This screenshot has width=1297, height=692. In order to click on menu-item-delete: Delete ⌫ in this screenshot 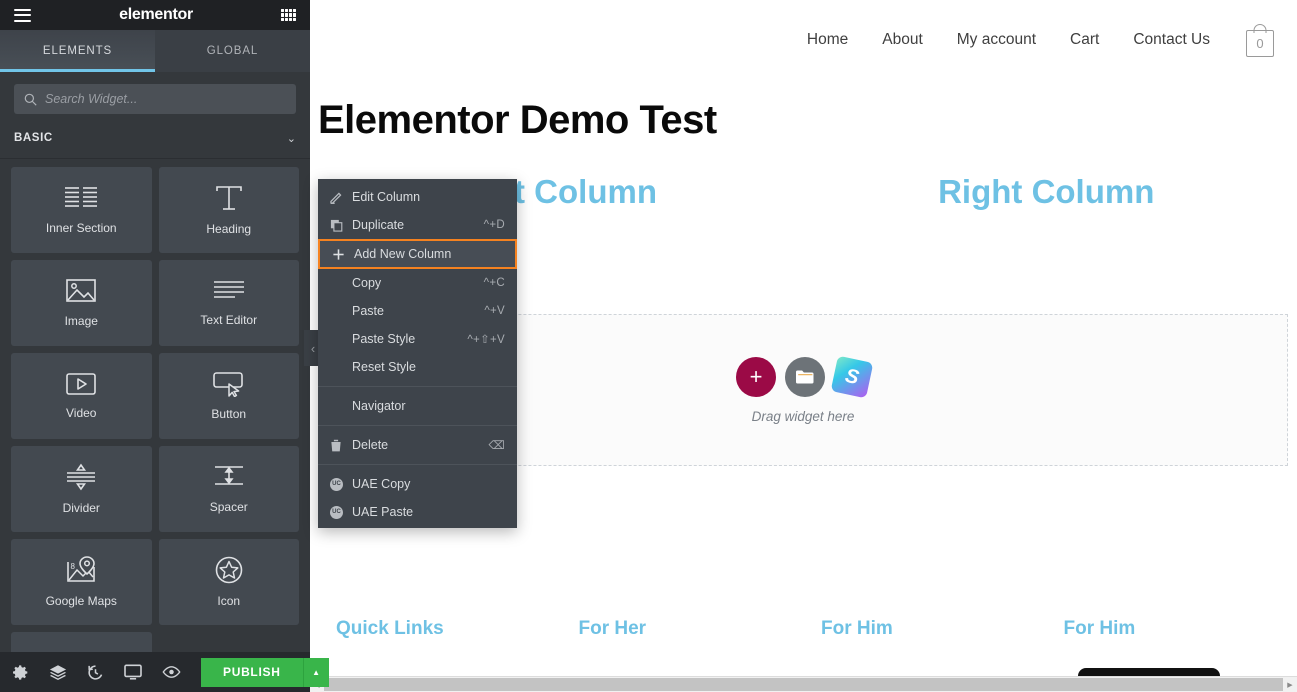, I will do `click(417, 445)`.